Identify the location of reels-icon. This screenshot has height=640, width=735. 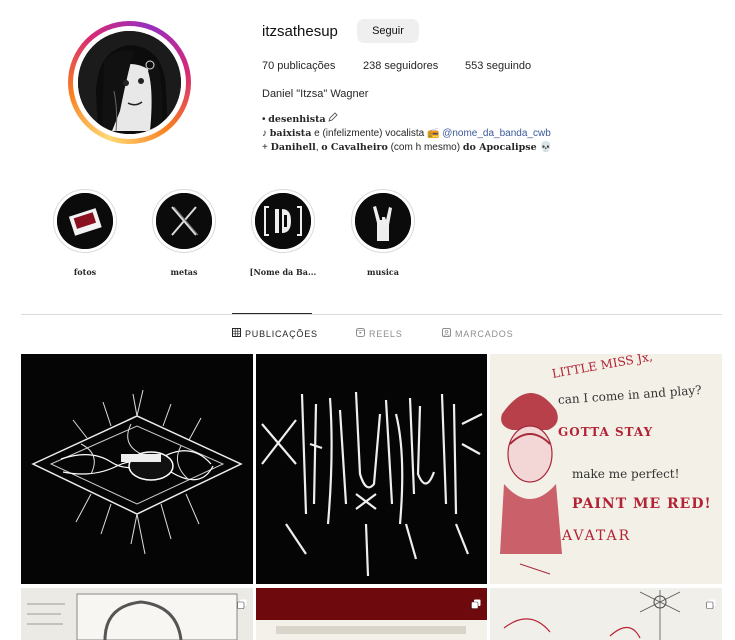
(360, 333).